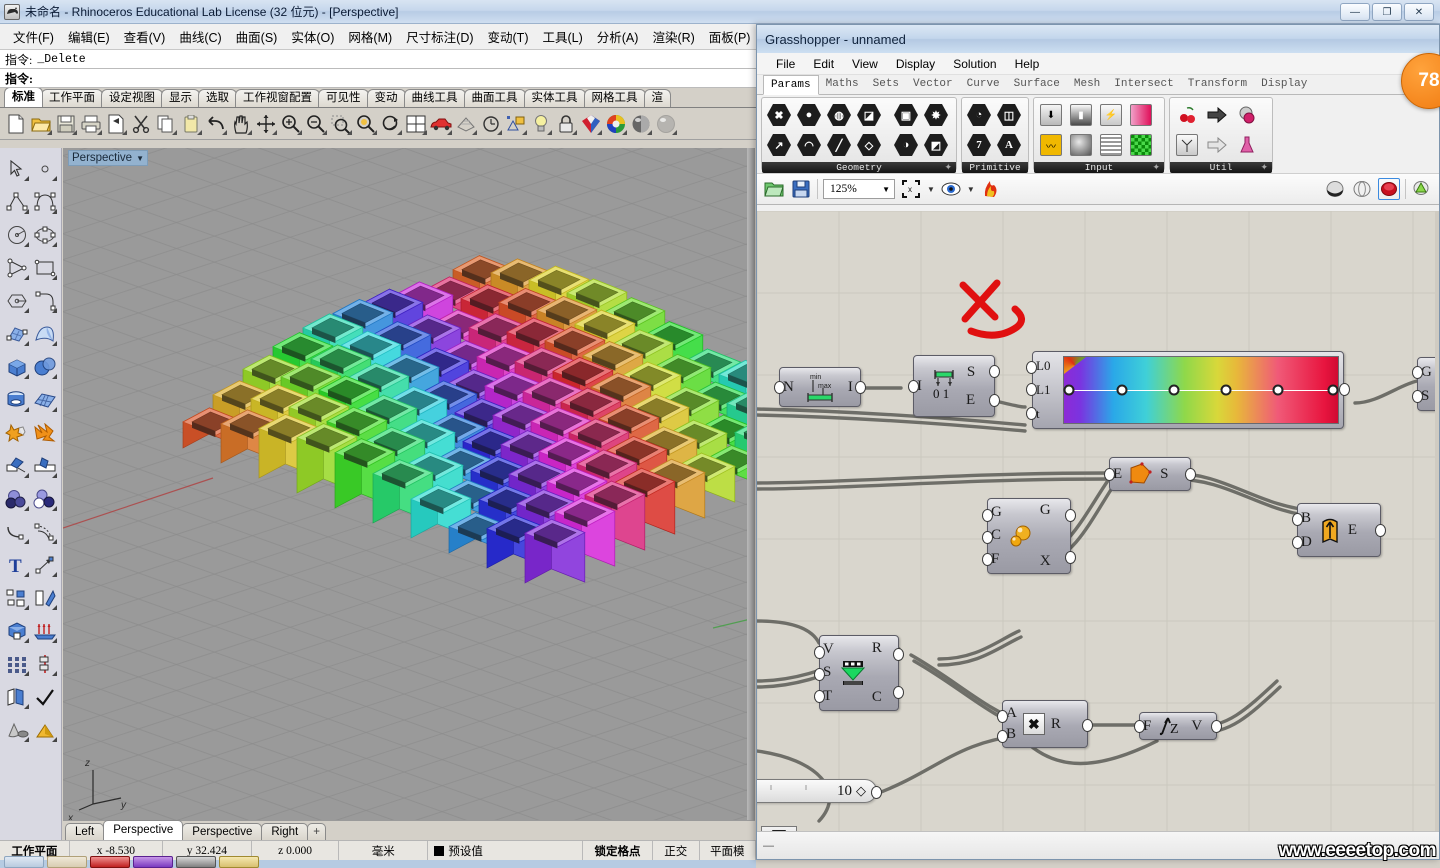 This screenshot has height=868, width=1440. Describe the element at coordinates (66, 124) in the screenshot. I see `save-icon` at that location.